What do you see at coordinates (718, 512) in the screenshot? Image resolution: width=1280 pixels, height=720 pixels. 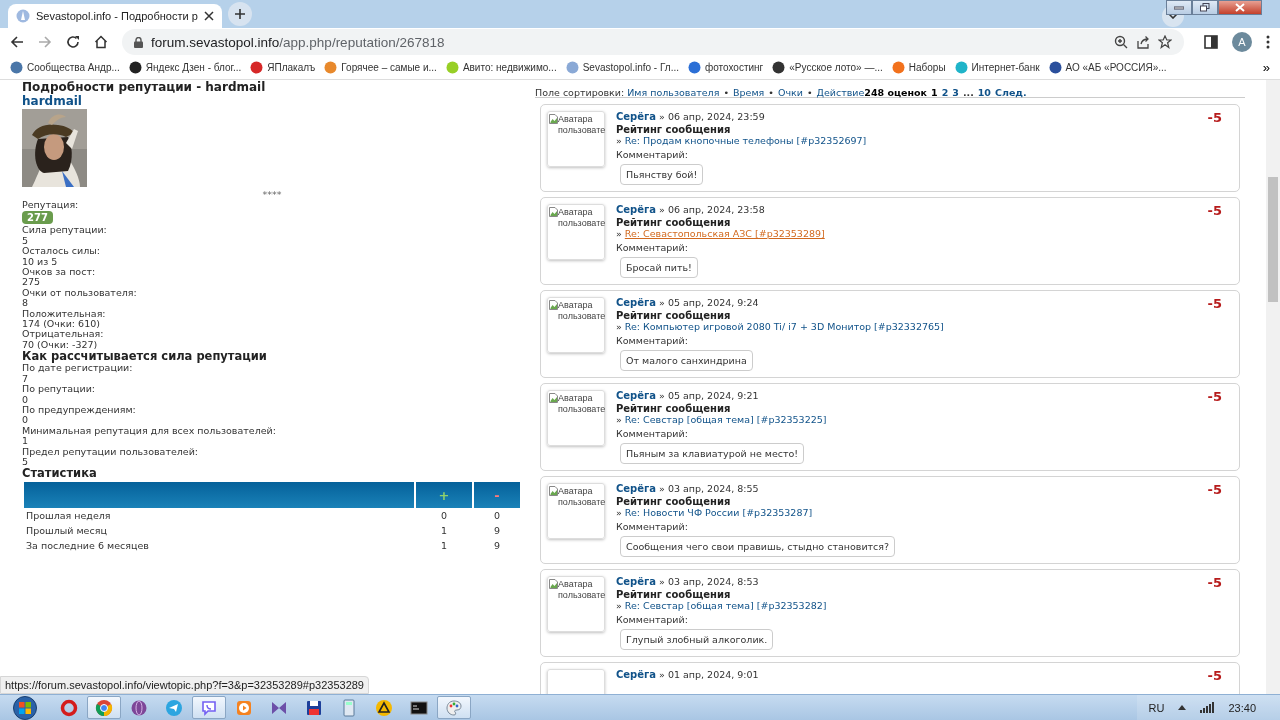 I see `post-link: Re: Новости ЧФ России [#p32353287]` at bounding box center [718, 512].